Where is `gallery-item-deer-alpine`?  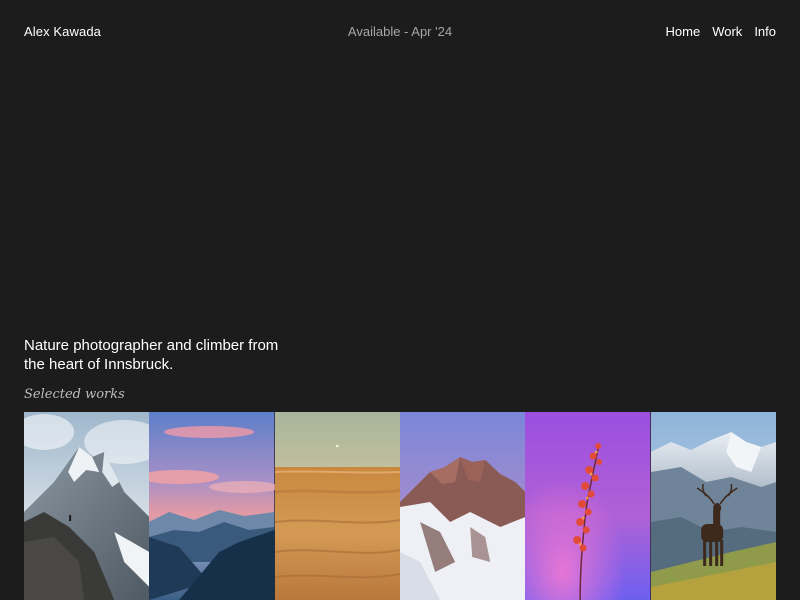 gallery-item-deer-alpine is located at coordinates (713, 506).